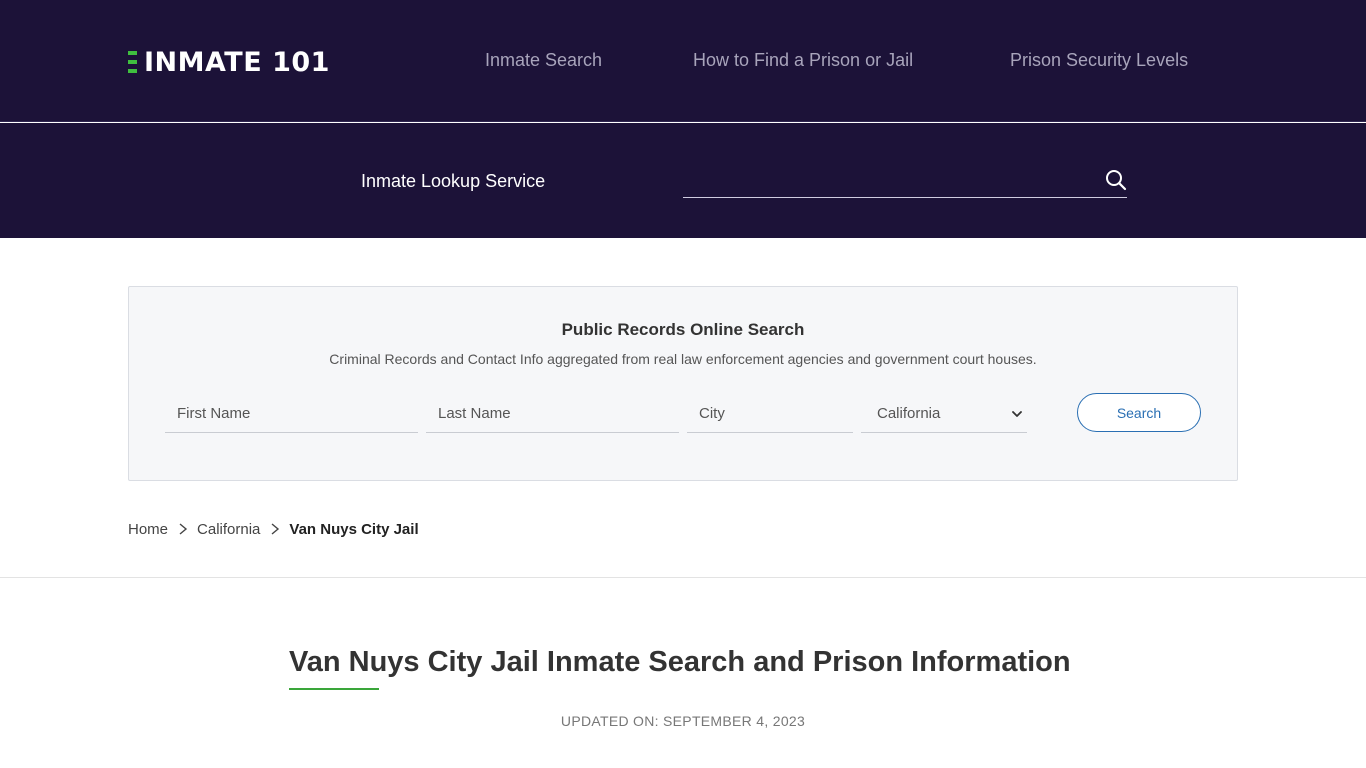 The height and width of the screenshot is (768, 1366). I want to click on logo-text: INMATE 101, so click(237, 62).